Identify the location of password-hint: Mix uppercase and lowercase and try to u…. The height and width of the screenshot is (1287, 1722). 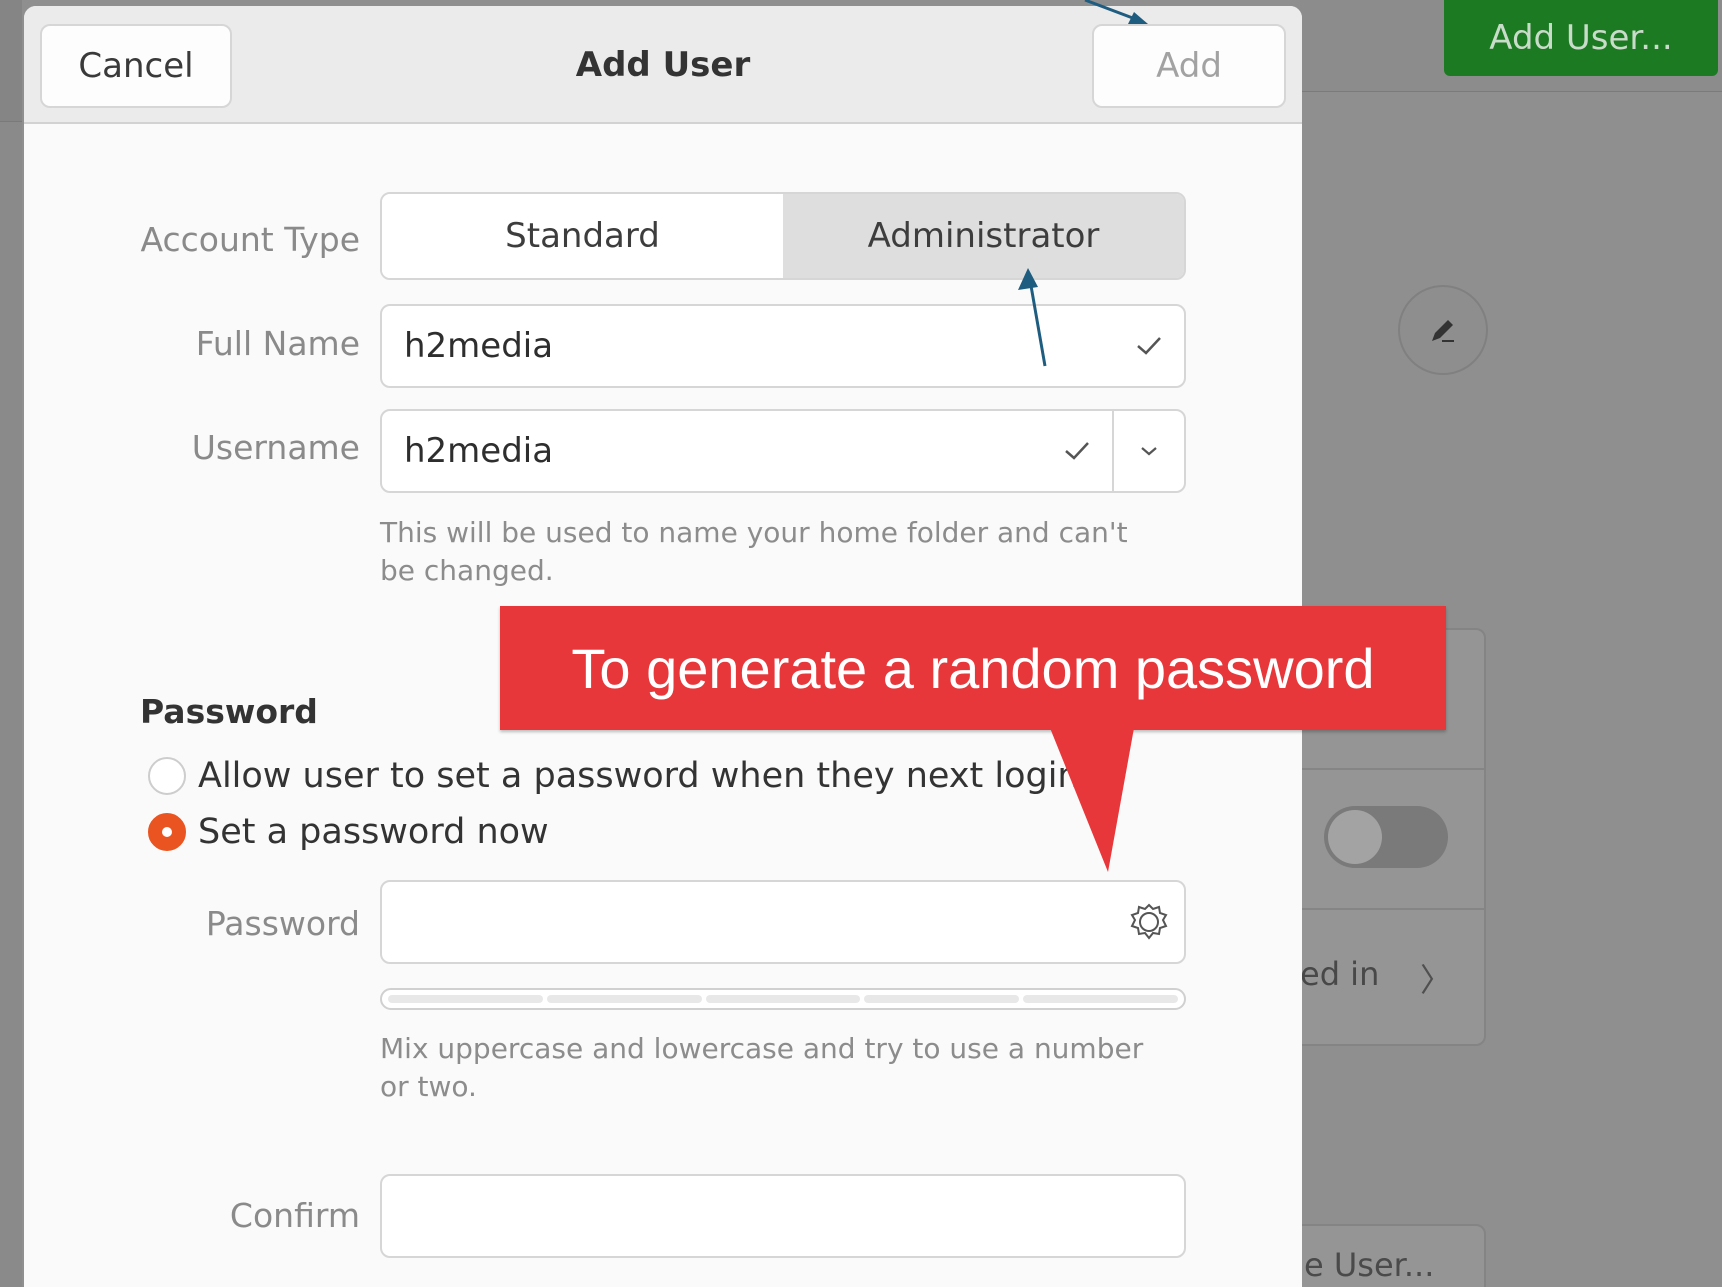
(762, 1067).